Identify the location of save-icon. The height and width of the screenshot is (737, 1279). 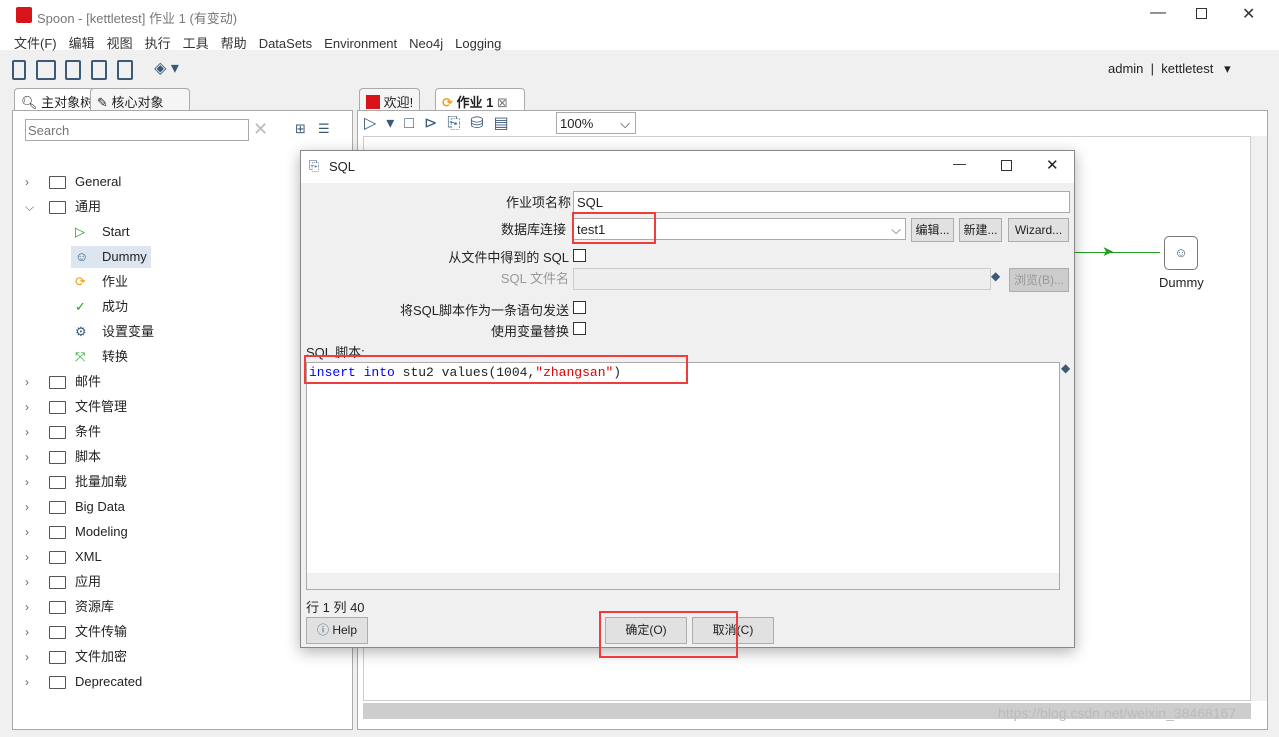
(98, 69).